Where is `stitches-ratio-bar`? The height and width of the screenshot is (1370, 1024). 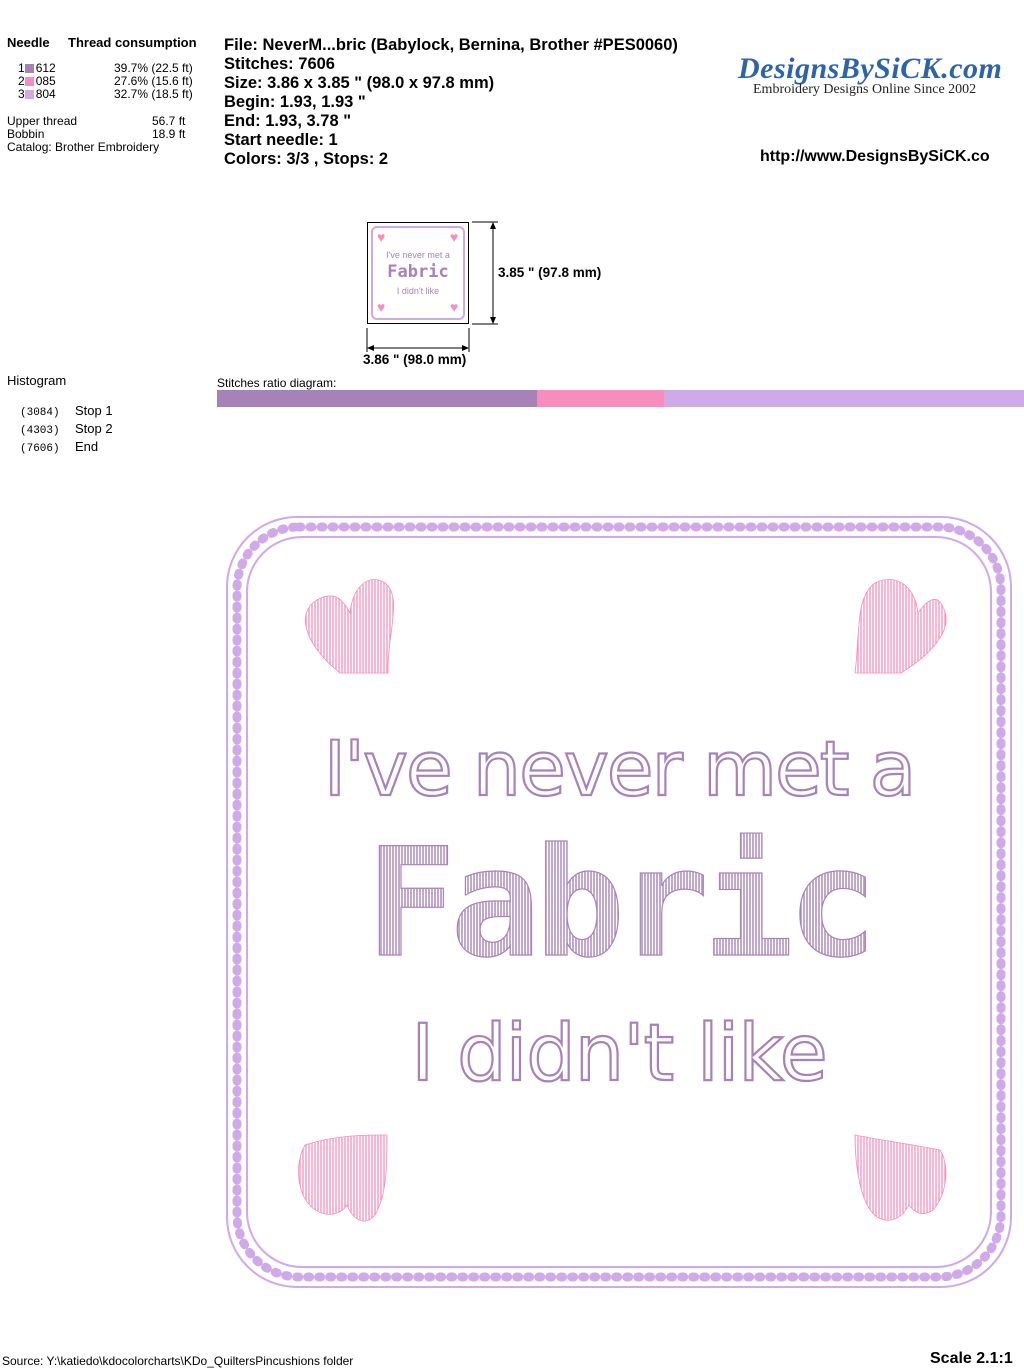
stitches-ratio-bar is located at coordinates (620, 398).